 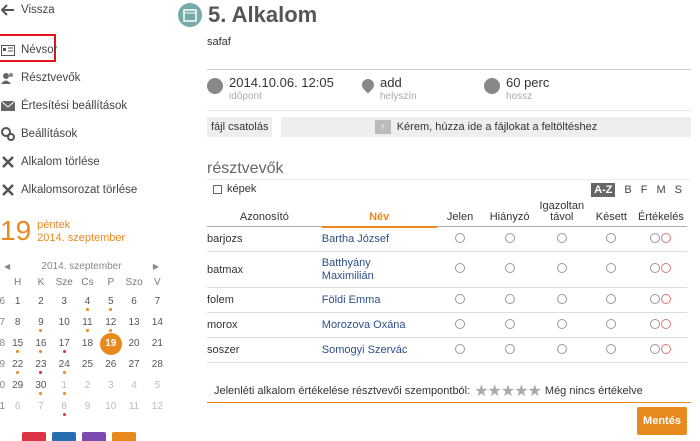 What do you see at coordinates (110, 343) in the screenshot?
I see `calendar-day: 19` at bounding box center [110, 343].